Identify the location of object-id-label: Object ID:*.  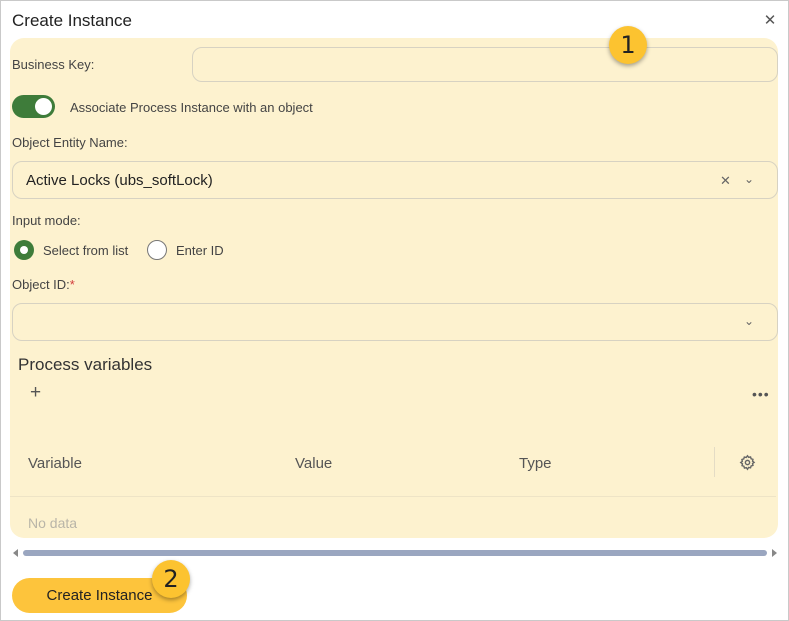
(43, 284).